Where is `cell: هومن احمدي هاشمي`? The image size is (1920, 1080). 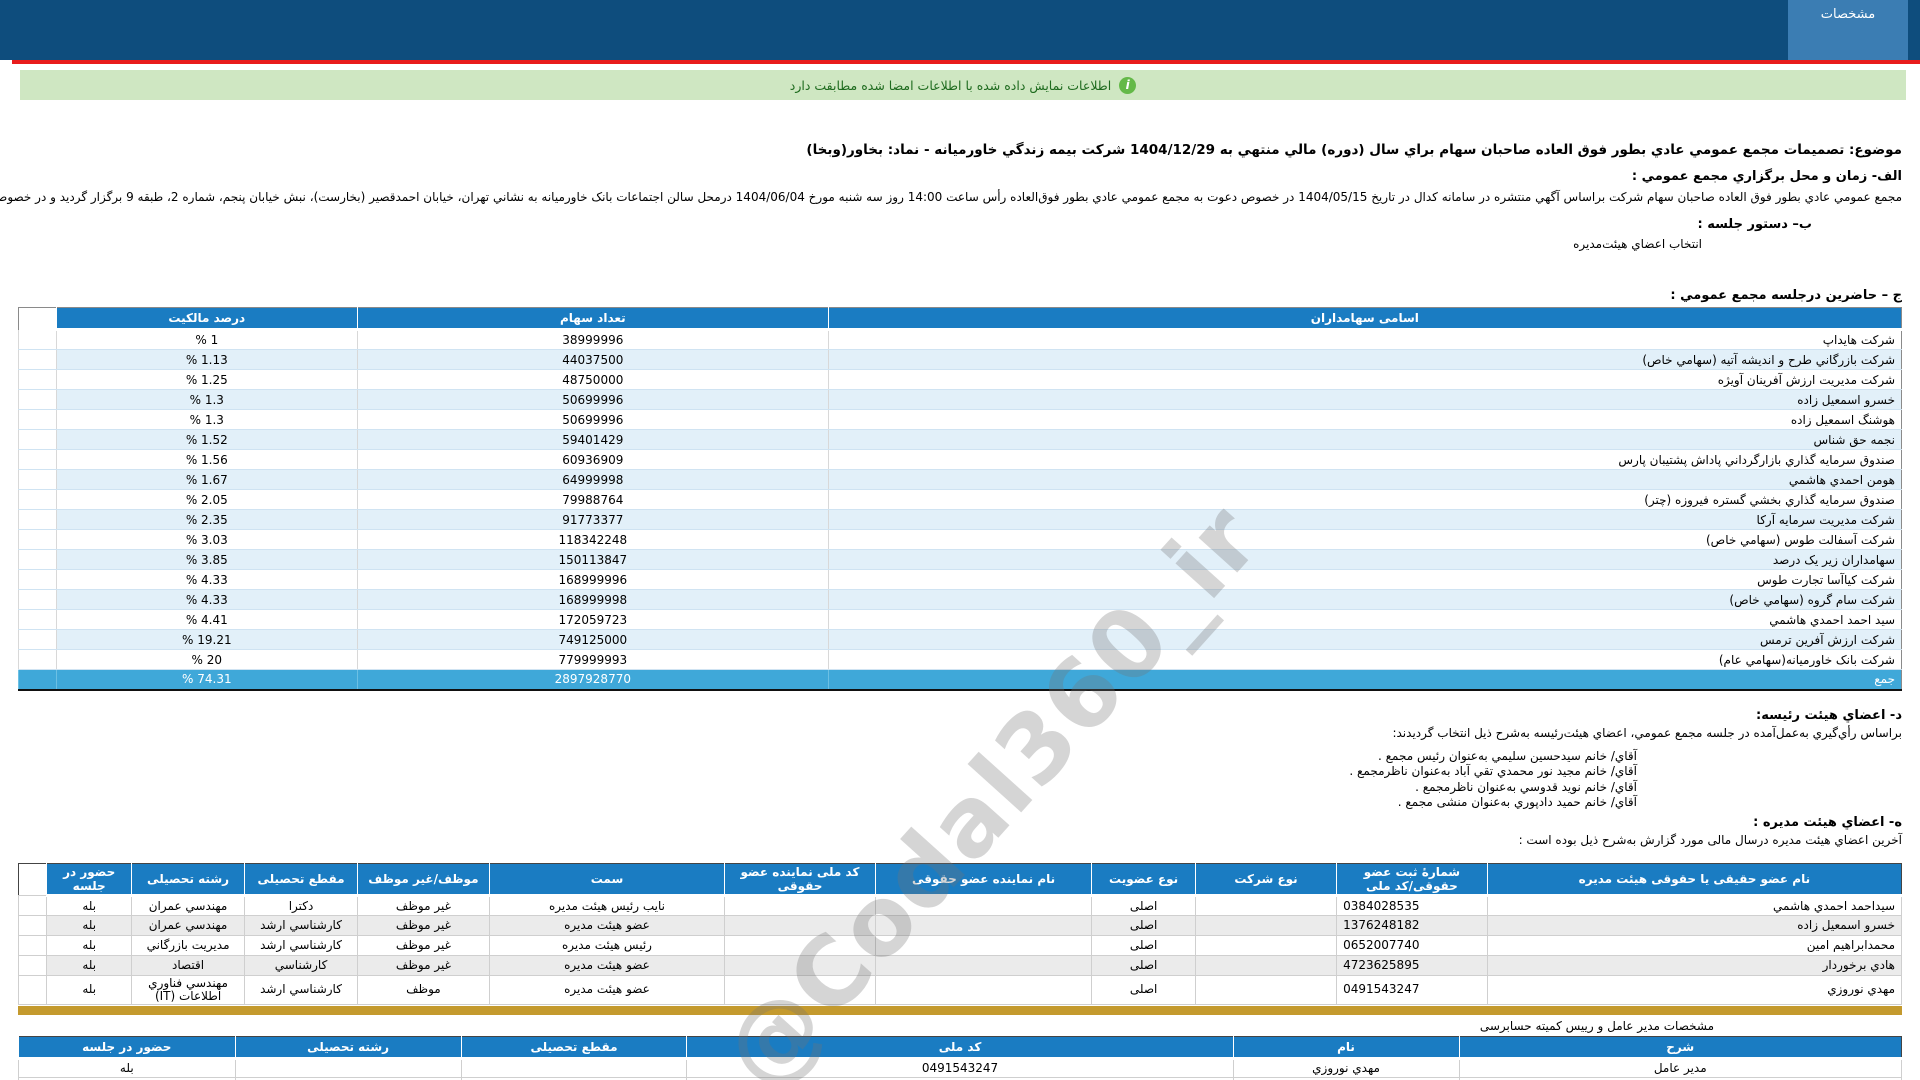
cell: هومن احمدي هاشمي is located at coordinates (1364, 479).